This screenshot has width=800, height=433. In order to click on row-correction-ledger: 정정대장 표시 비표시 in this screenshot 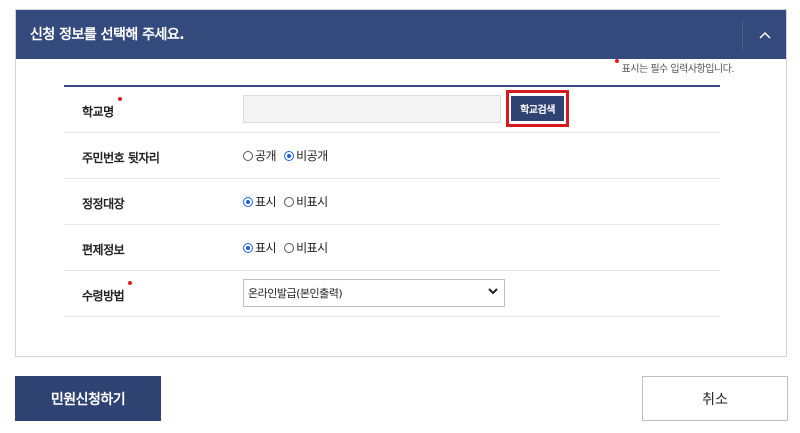, I will do `click(392, 202)`.